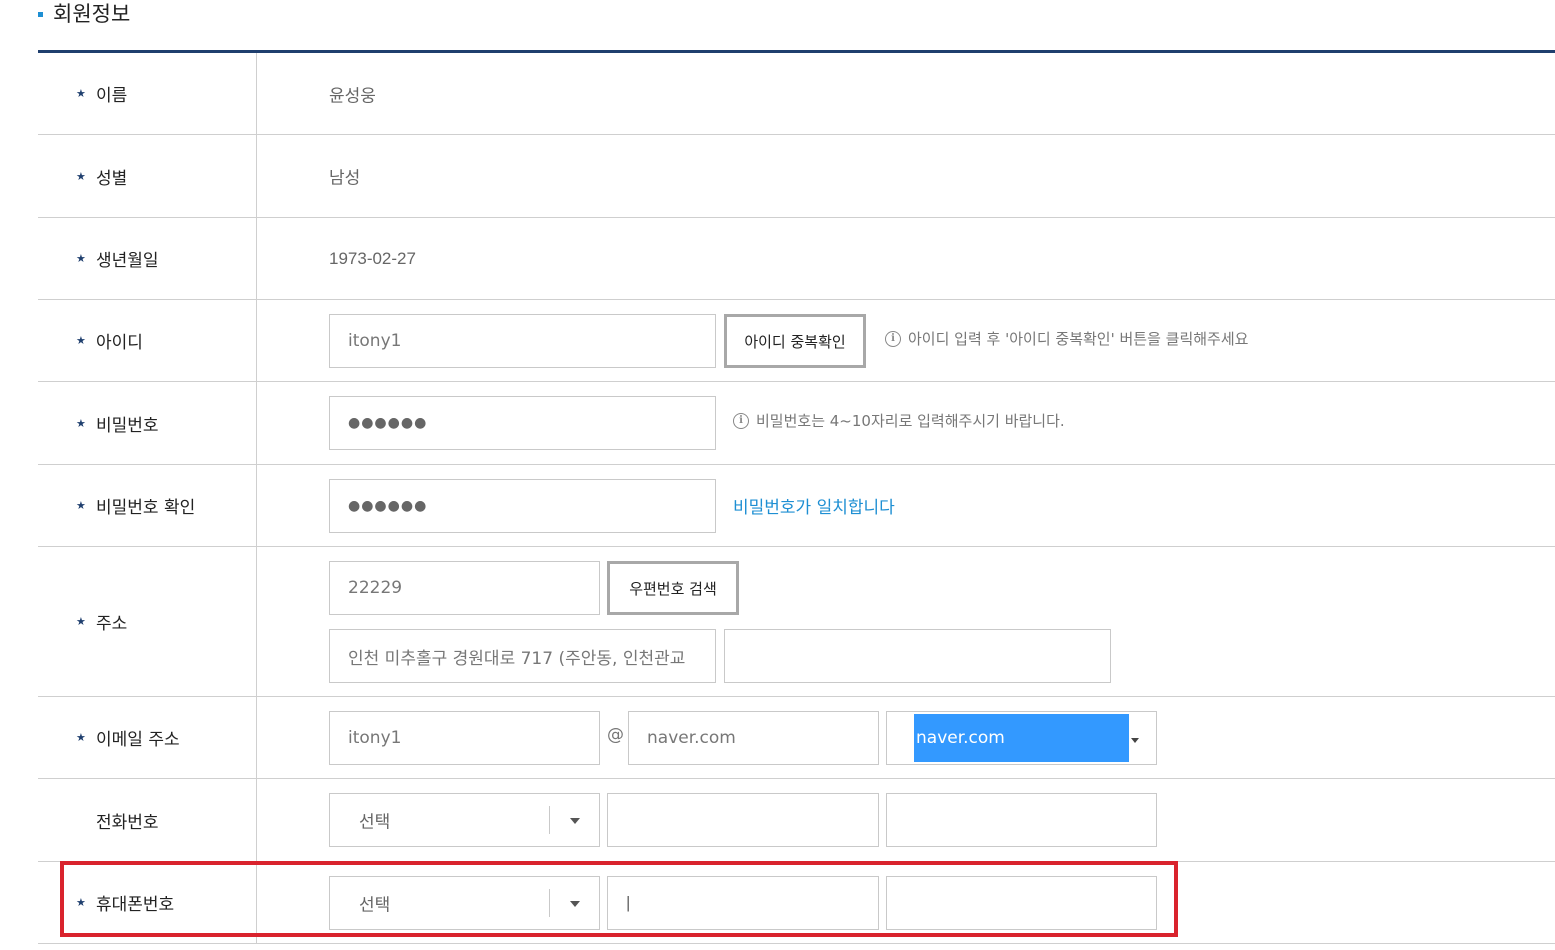 This screenshot has width=1555, height=950. I want to click on email-domain-input: naver.com, so click(753, 738).